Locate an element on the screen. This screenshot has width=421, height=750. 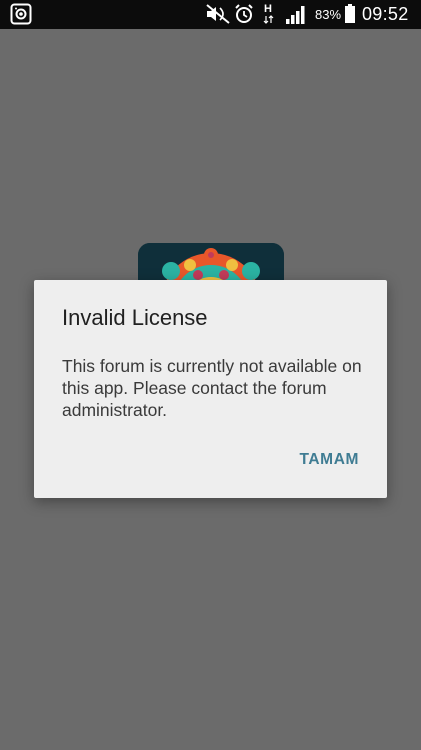
clock: 09:52 is located at coordinates (385, 14).